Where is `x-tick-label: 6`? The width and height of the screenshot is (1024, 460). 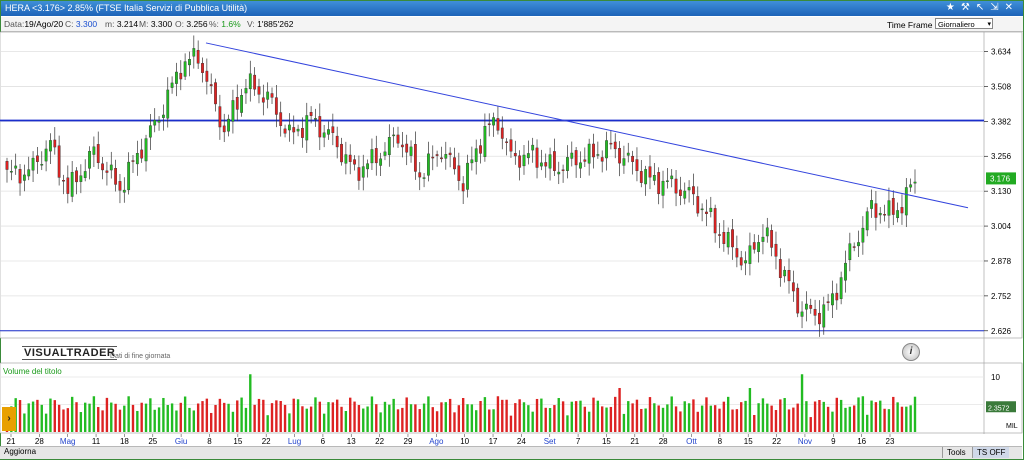 x-tick-label: 6 is located at coordinates (323, 441).